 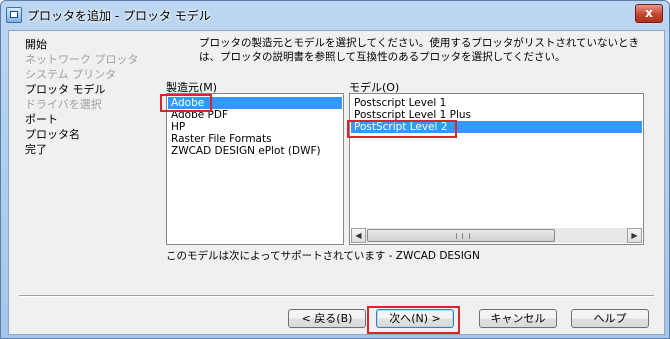 I want to click on manufacturer-item: Adobe, so click(x=255, y=103).